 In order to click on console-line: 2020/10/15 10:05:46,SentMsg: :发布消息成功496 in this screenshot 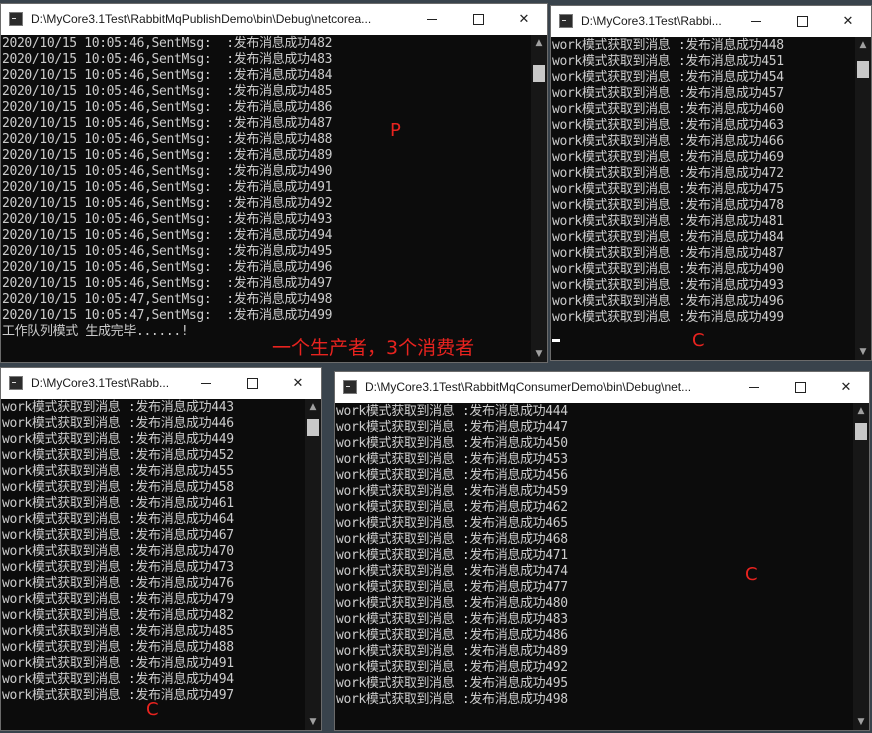, I will do `click(167, 267)`.